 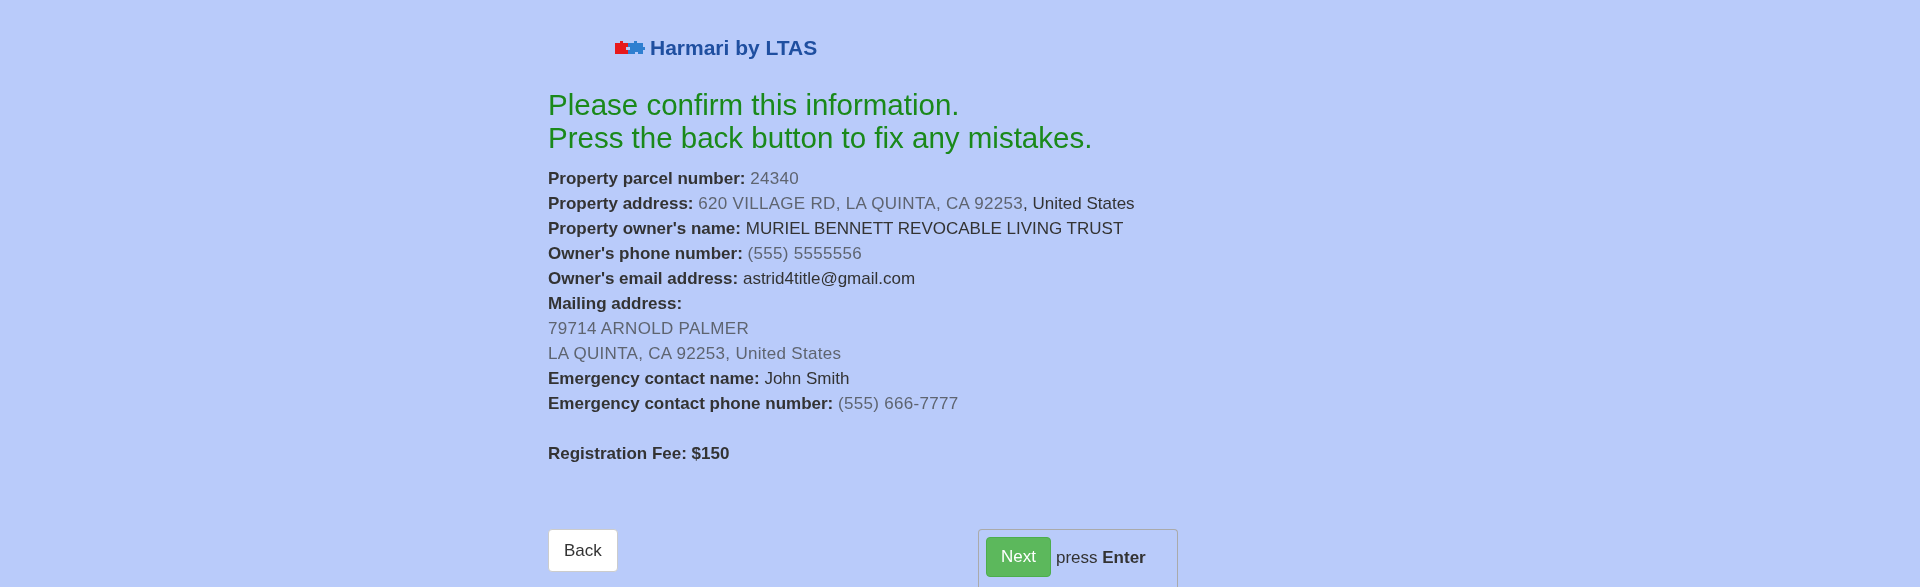 I want to click on detail-line: Property parcel number: 24340, so click(x=674, y=179).